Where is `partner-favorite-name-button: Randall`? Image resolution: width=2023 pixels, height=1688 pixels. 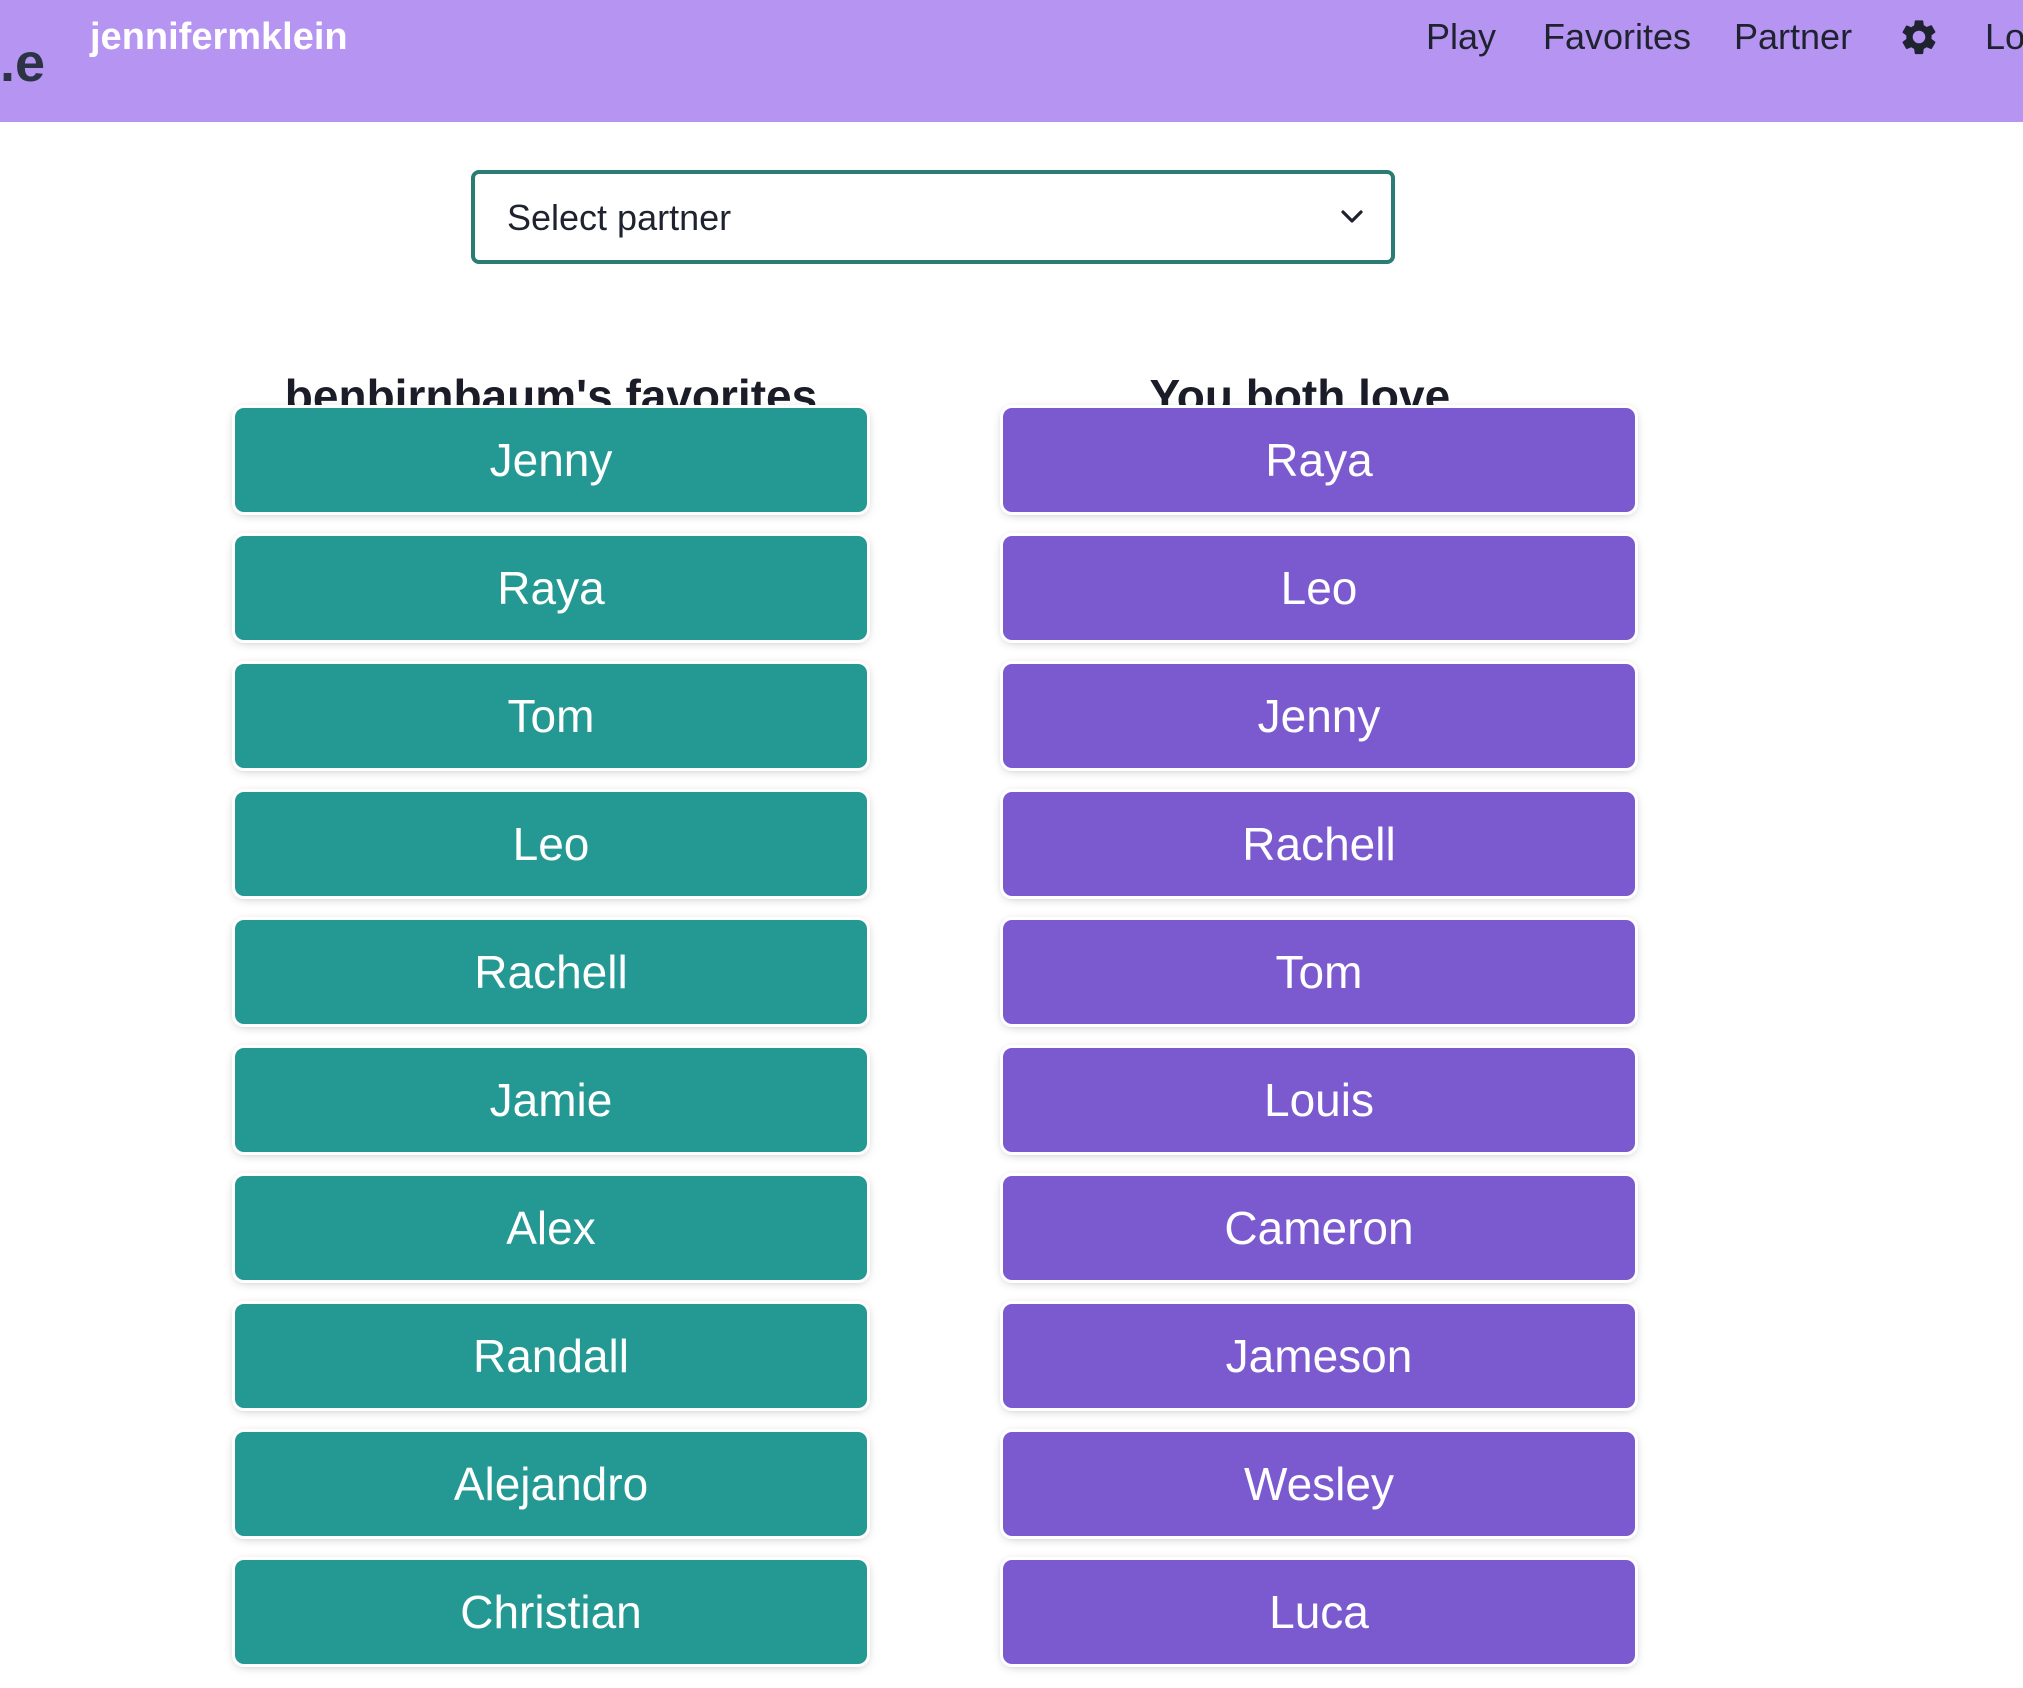
partner-favorite-name-button: Randall is located at coordinates (551, 1356).